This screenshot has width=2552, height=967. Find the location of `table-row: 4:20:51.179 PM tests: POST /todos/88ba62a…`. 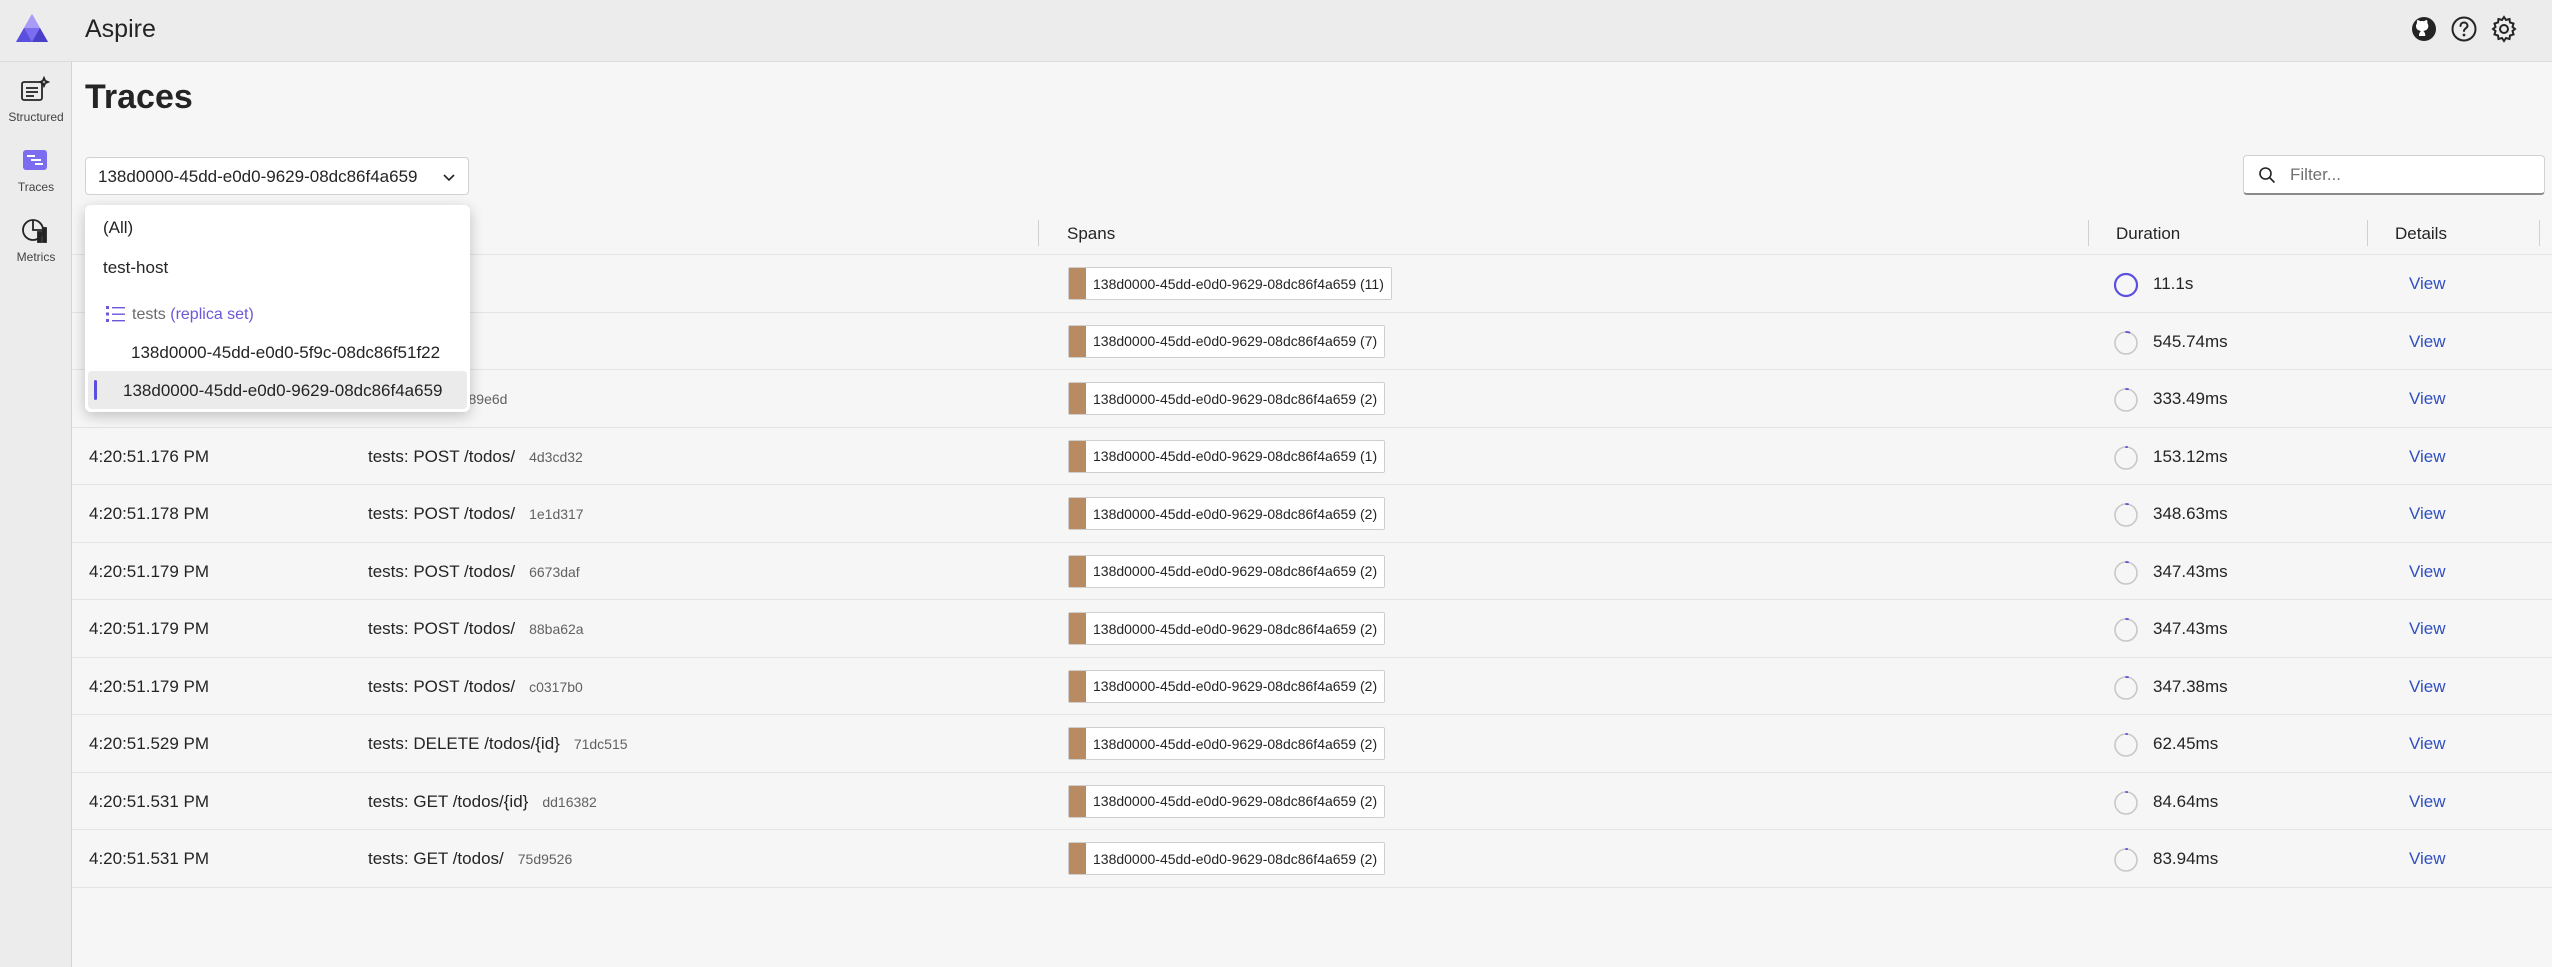

table-row: 4:20:51.179 PM tests: POST /todos/88ba62a… is located at coordinates (1312, 629).